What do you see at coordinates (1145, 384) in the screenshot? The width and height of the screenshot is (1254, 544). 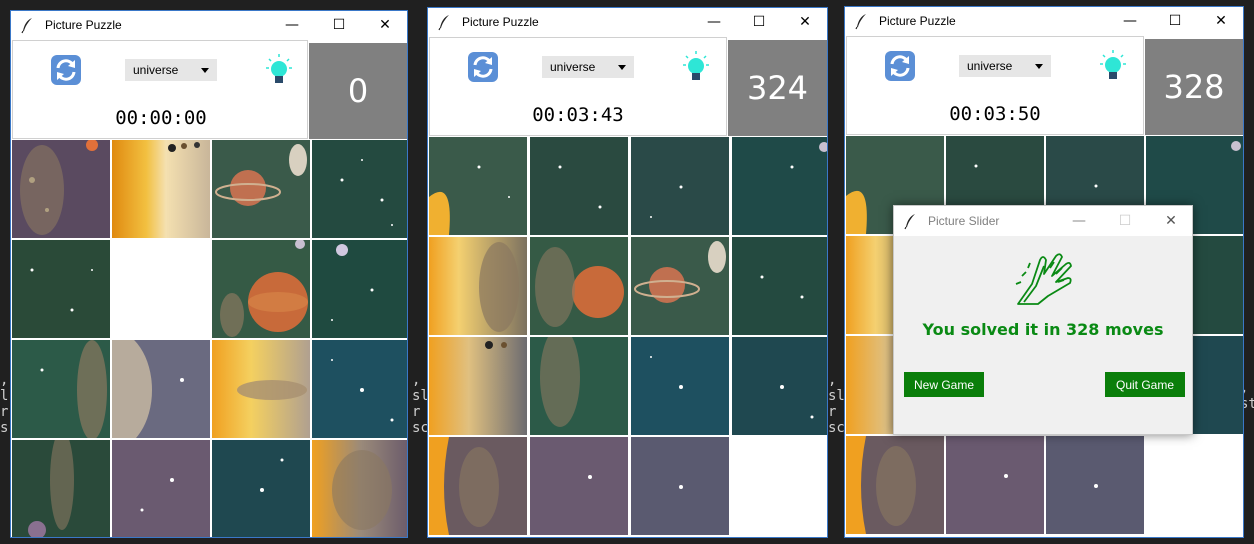 I see `quit-game-button: Quit Game` at bounding box center [1145, 384].